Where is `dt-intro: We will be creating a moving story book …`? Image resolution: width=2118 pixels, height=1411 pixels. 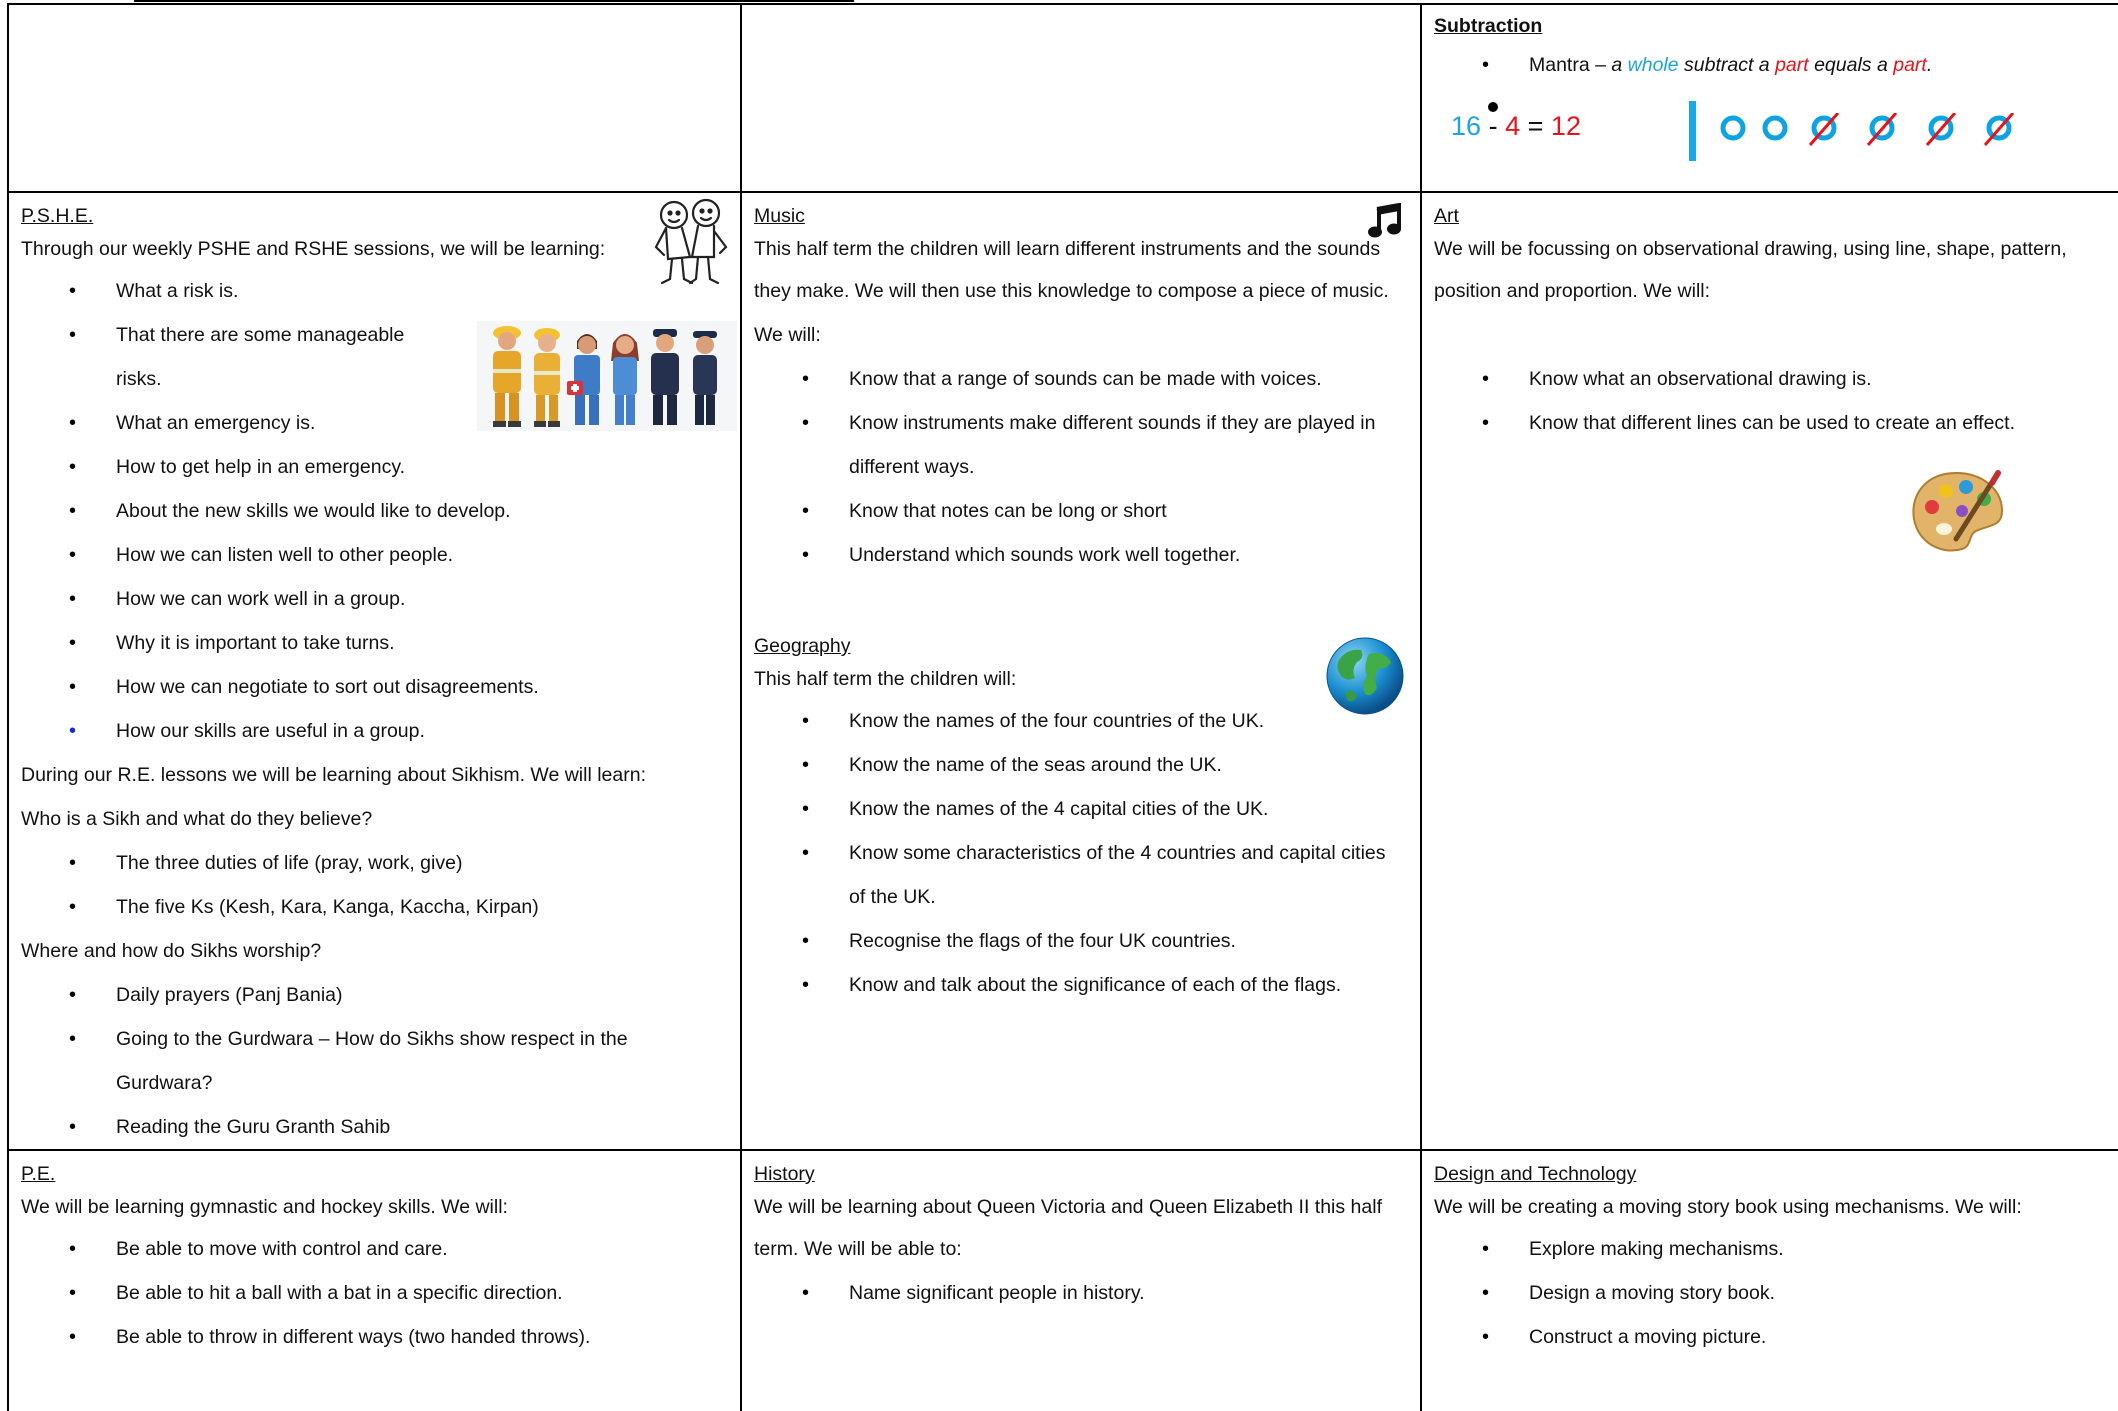
dt-intro: We will be creating a moving story book … is located at coordinates (1728, 1207).